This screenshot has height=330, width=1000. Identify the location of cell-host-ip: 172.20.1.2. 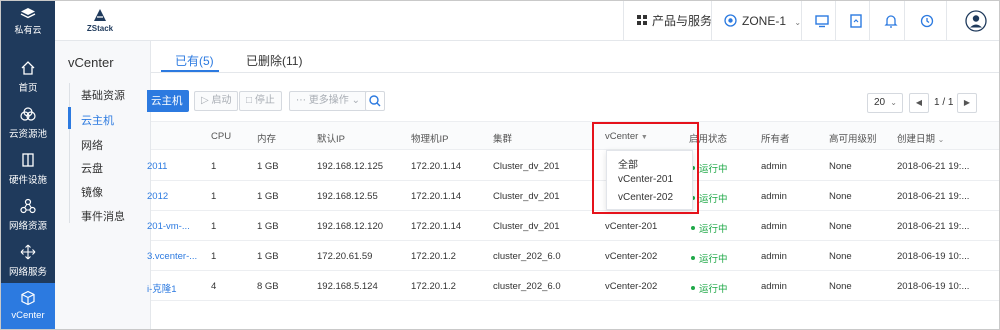
(433, 256).